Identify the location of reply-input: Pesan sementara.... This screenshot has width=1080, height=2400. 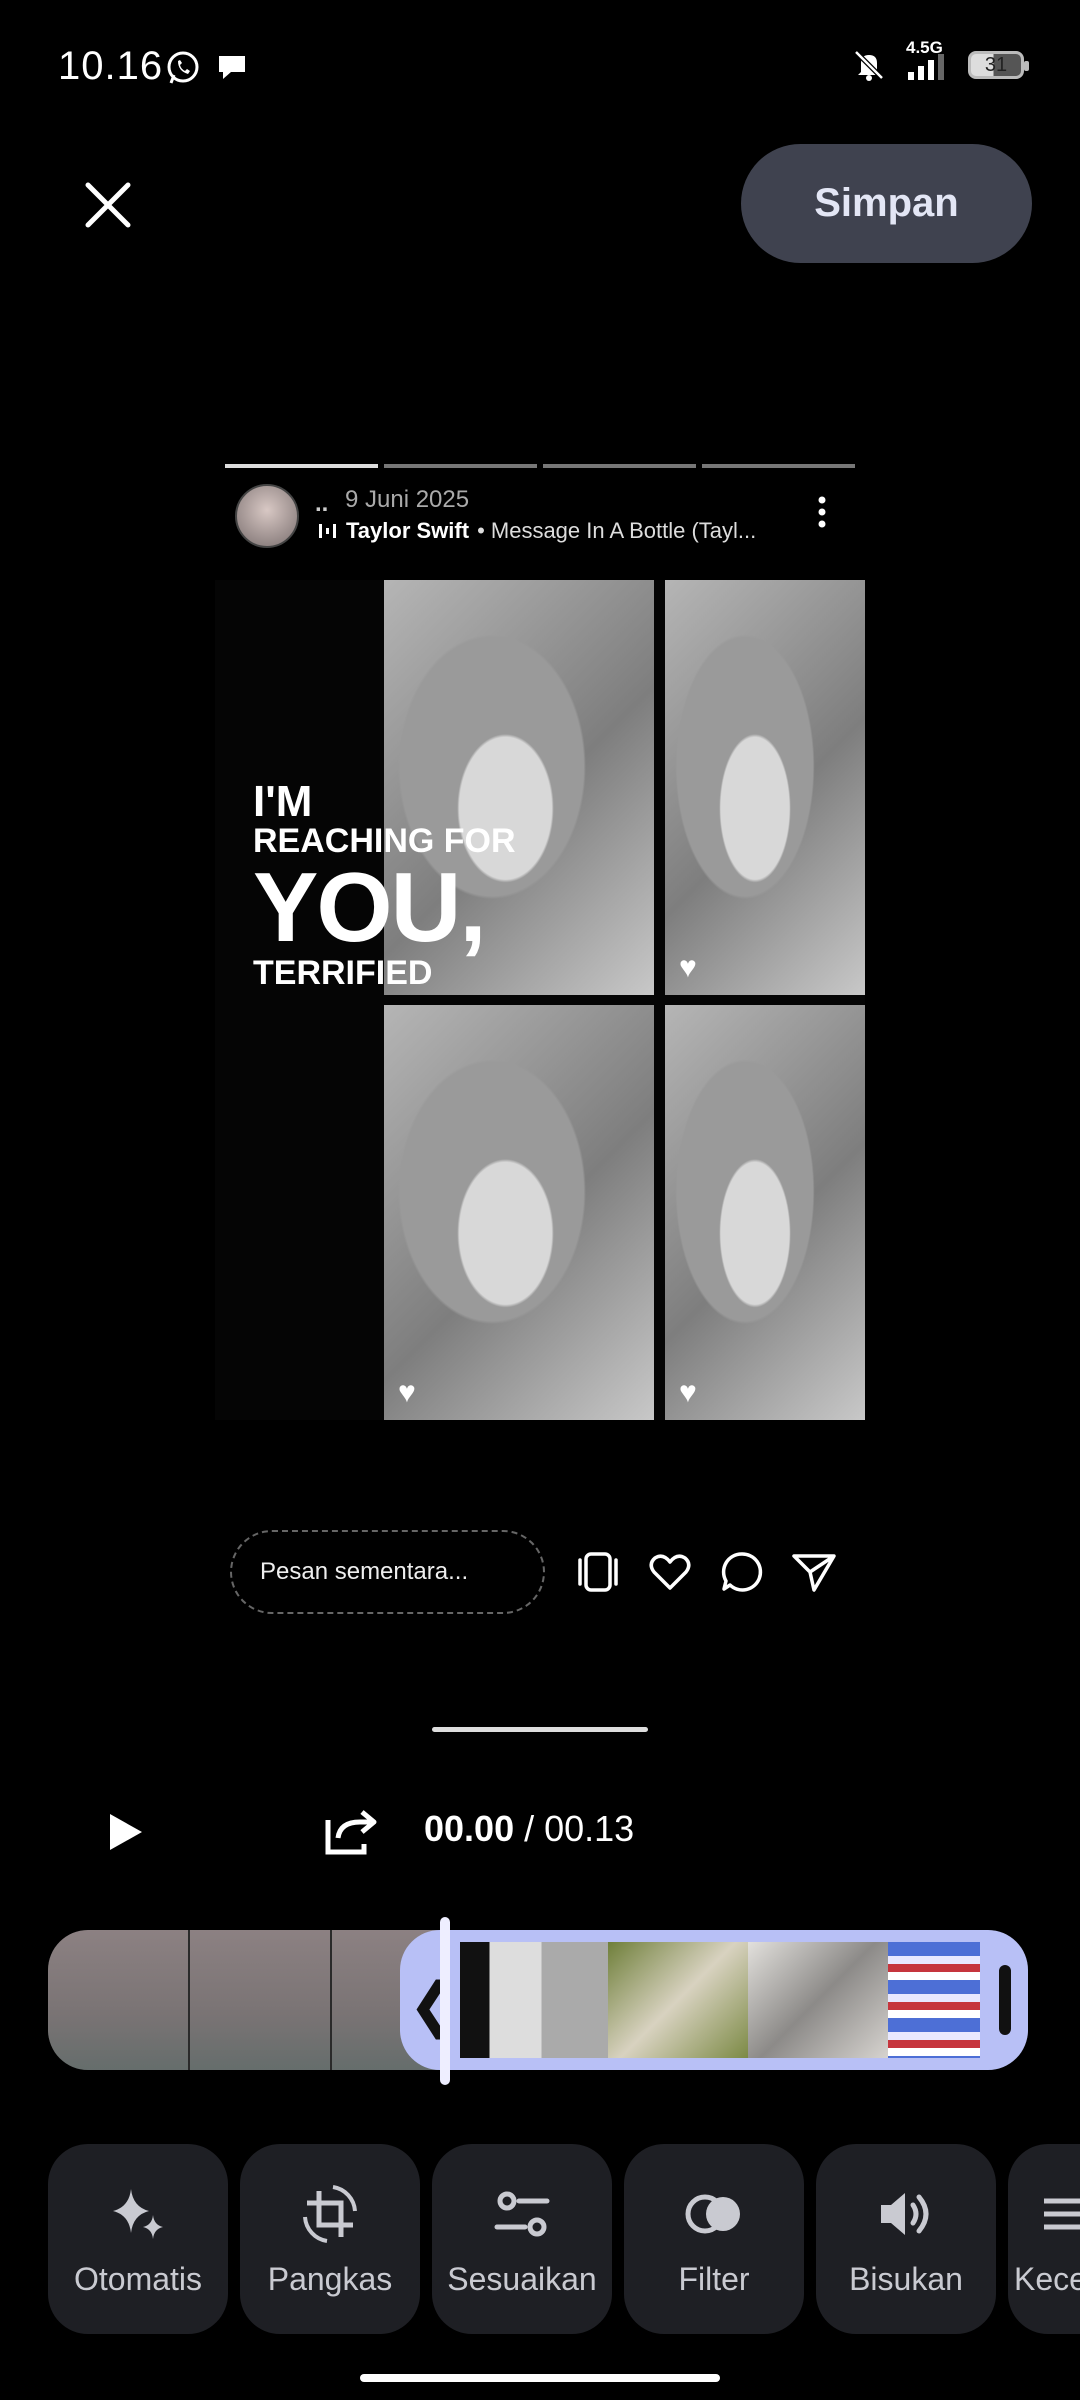
(387, 1572).